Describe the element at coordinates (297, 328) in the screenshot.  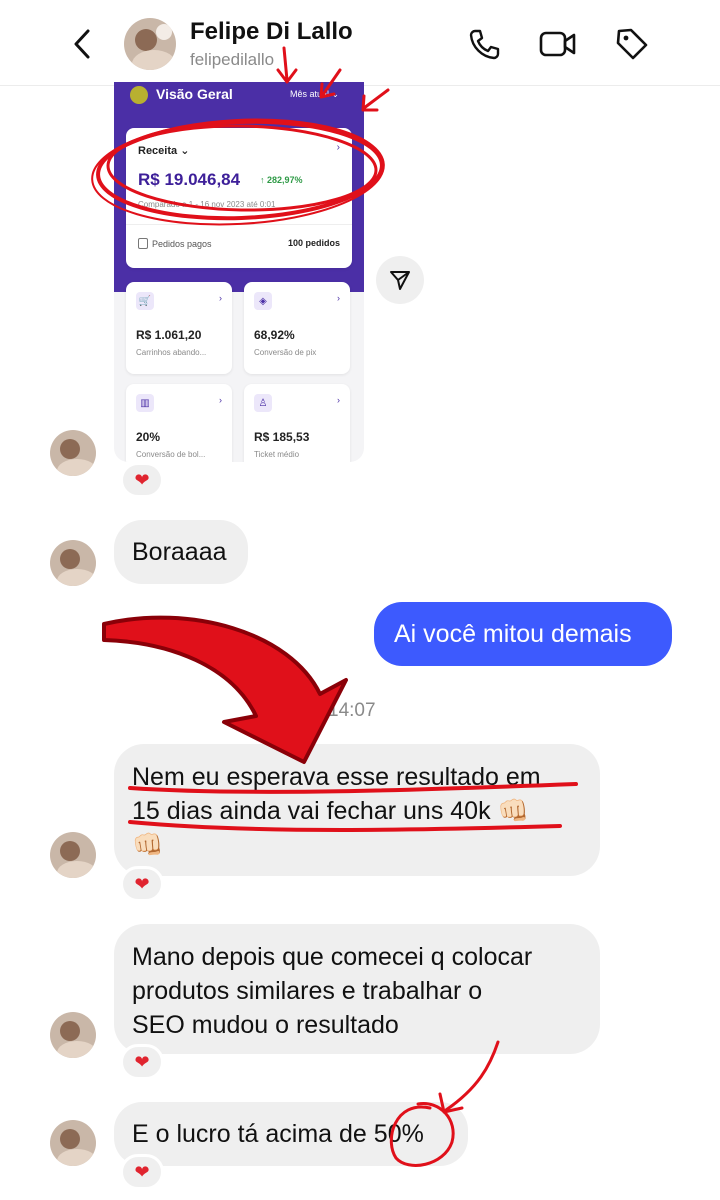
I see `tile-pix-conversion: ◈ › 68,92% Conversão de pix` at that location.